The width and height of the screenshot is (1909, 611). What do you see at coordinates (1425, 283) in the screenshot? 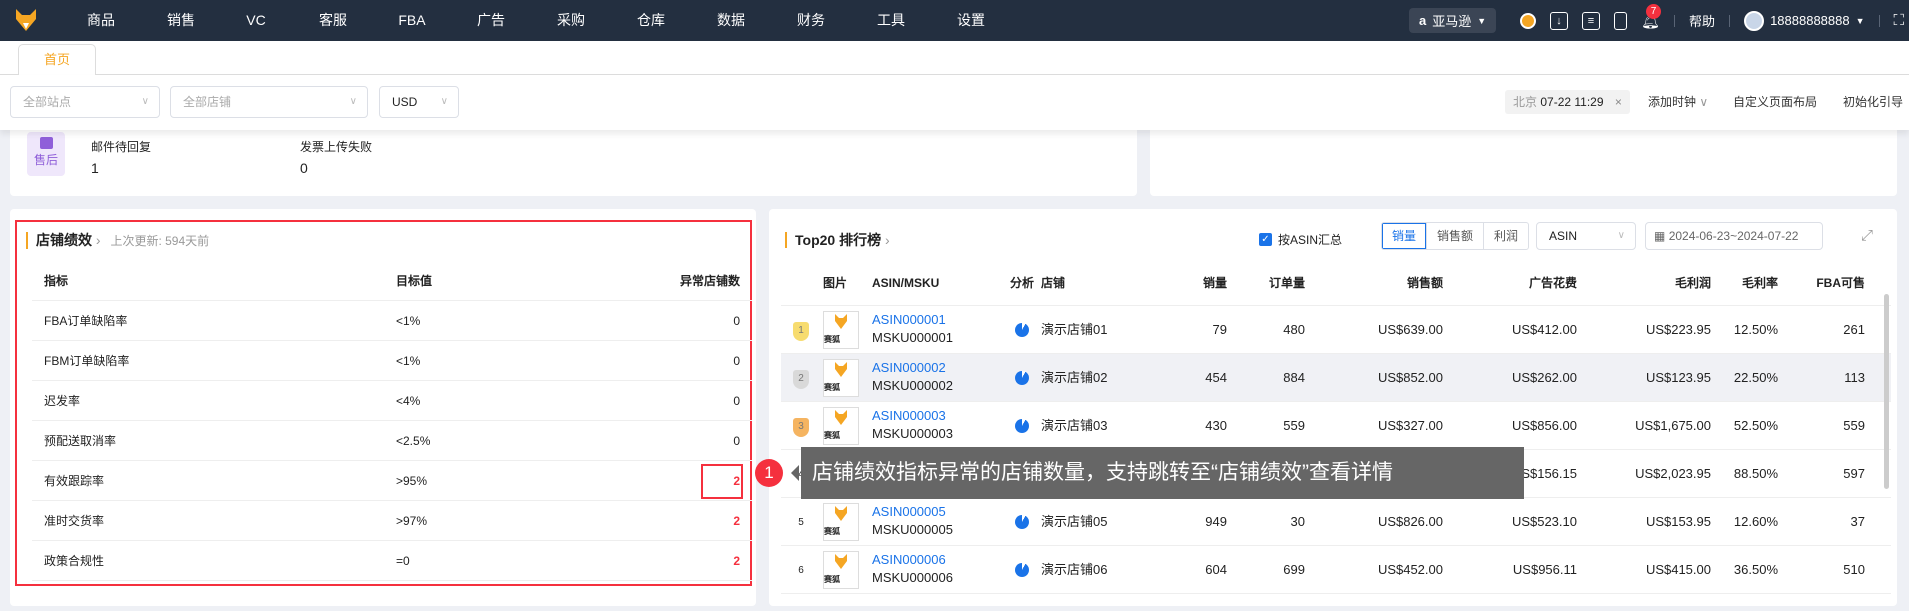
I see `col-header: 销售额` at bounding box center [1425, 283].